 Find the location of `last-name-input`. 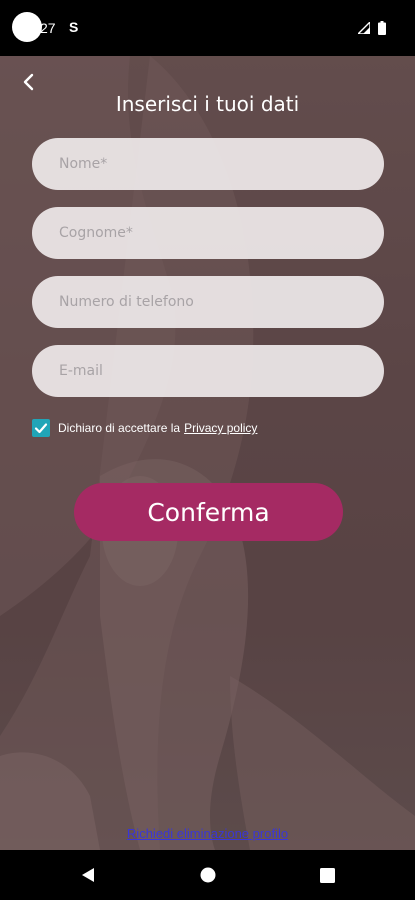

last-name-input is located at coordinates (208, 233).